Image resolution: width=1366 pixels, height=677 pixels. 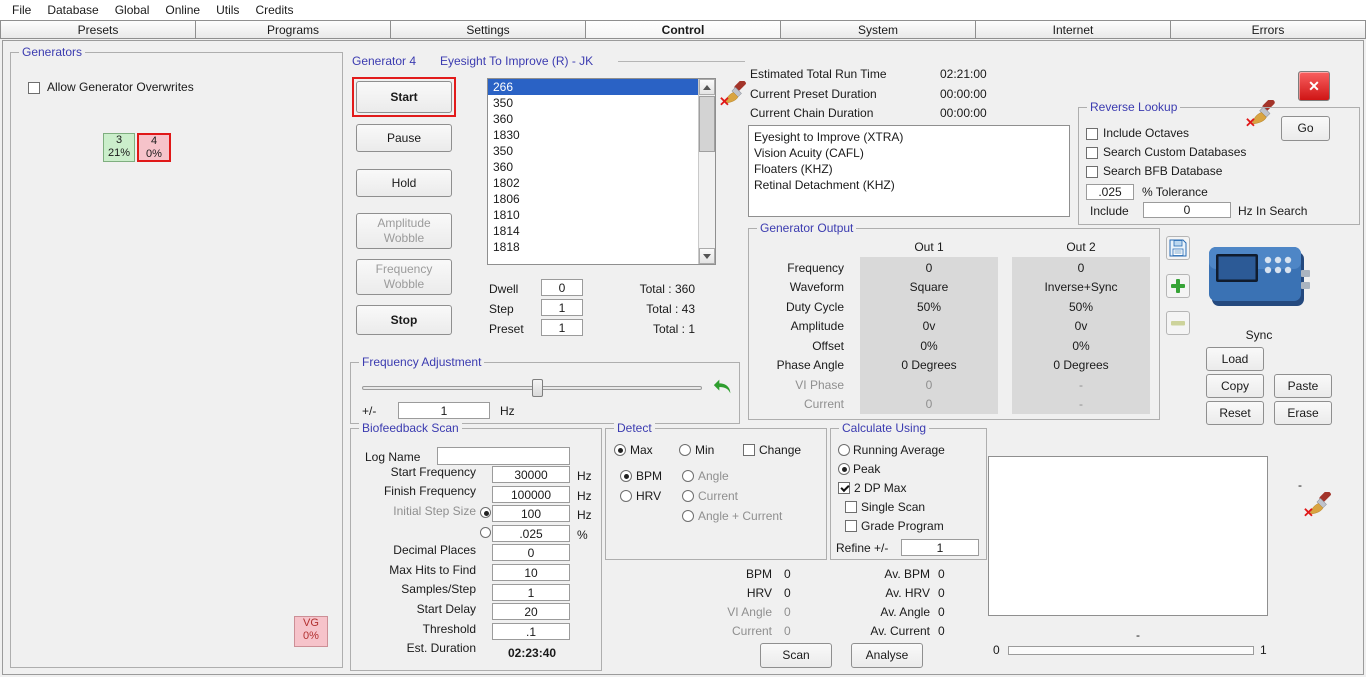 I want to click on decimal-places-input, so click(x=531, y=552).